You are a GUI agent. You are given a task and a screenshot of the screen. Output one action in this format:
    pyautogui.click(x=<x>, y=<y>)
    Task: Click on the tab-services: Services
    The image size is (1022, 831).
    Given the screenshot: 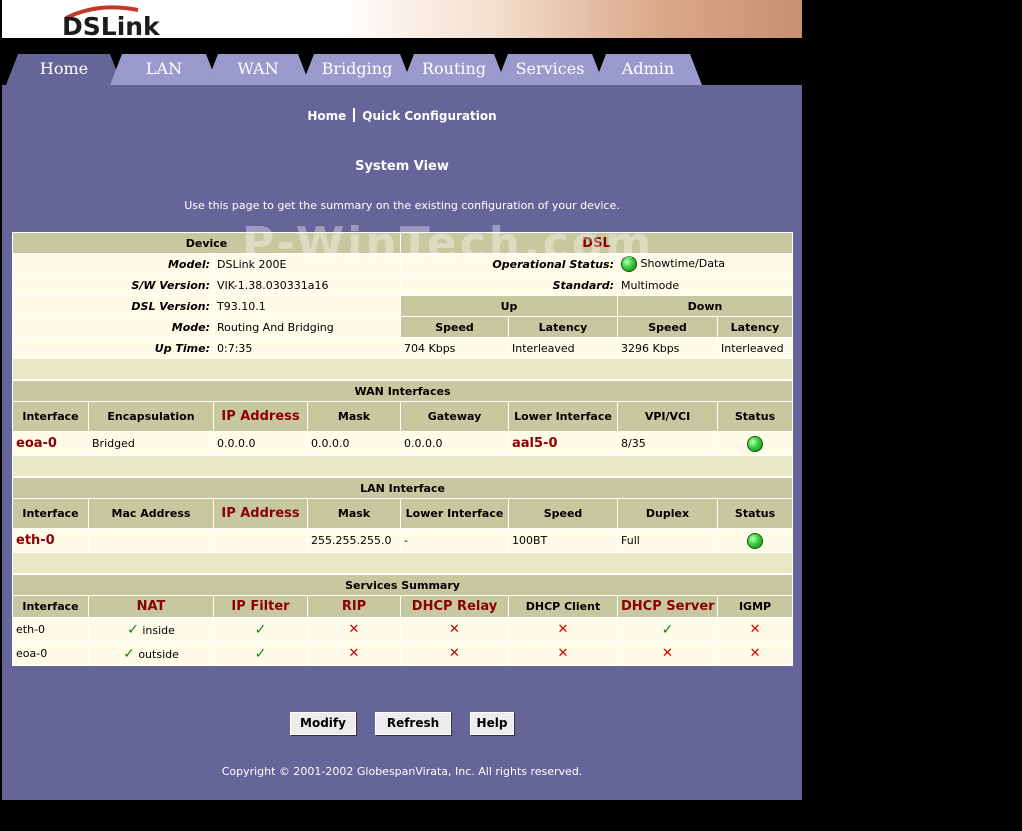 What is the action you would take?
    pyautogui.click(x=550, y=69)
    